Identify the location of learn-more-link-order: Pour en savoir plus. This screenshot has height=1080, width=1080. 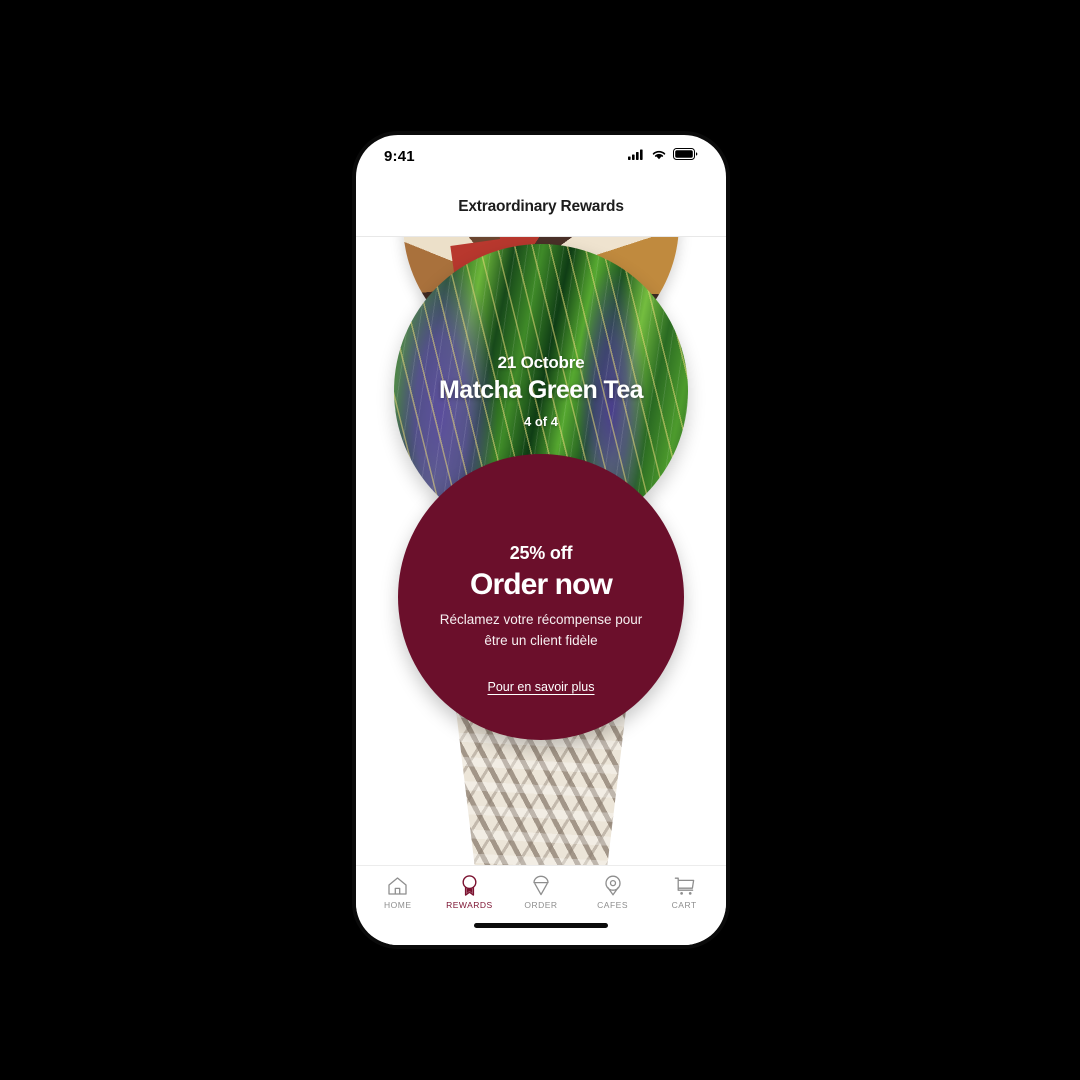
(541, 687).